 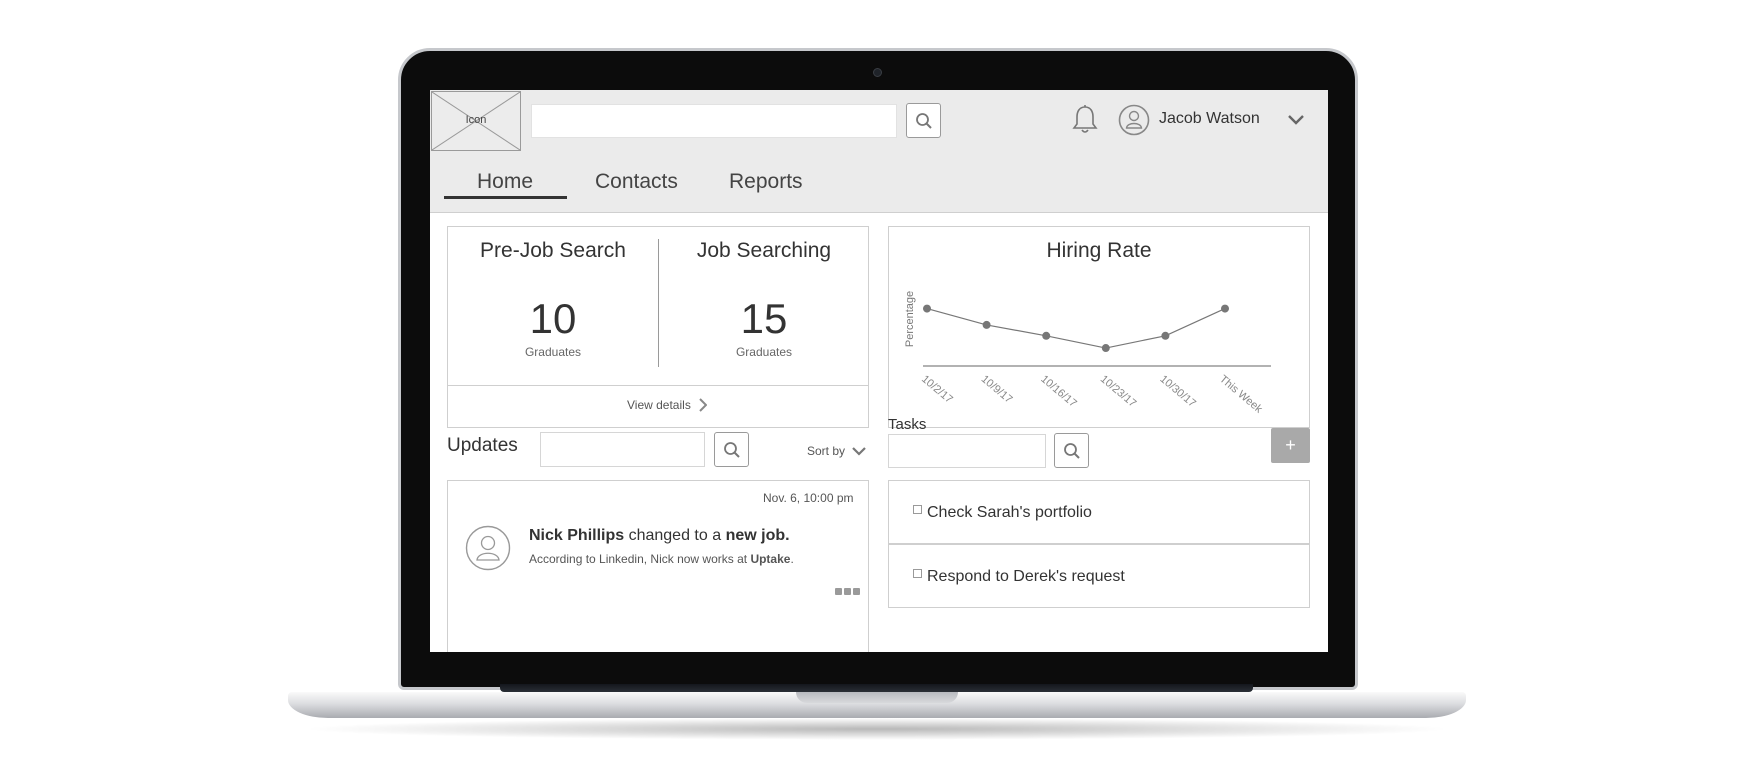 What do you see at coordinates (1026, 576) in the screenshot?
I see `task-label: Respond to Derek's request` at bounding box center [1026, 576].